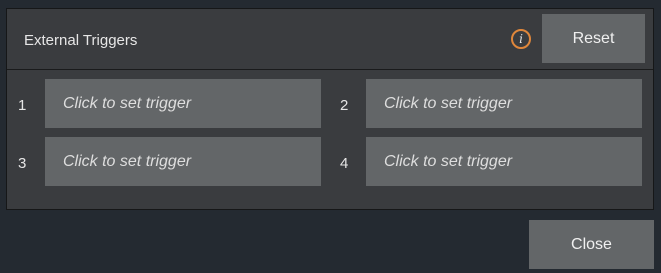 Image resolution: width=661 pixels, height=273 pixels. Describe the element at coordinates (183, 103) in the screenshot. I see `trigger-1-button: Click to set trigger` at that location.